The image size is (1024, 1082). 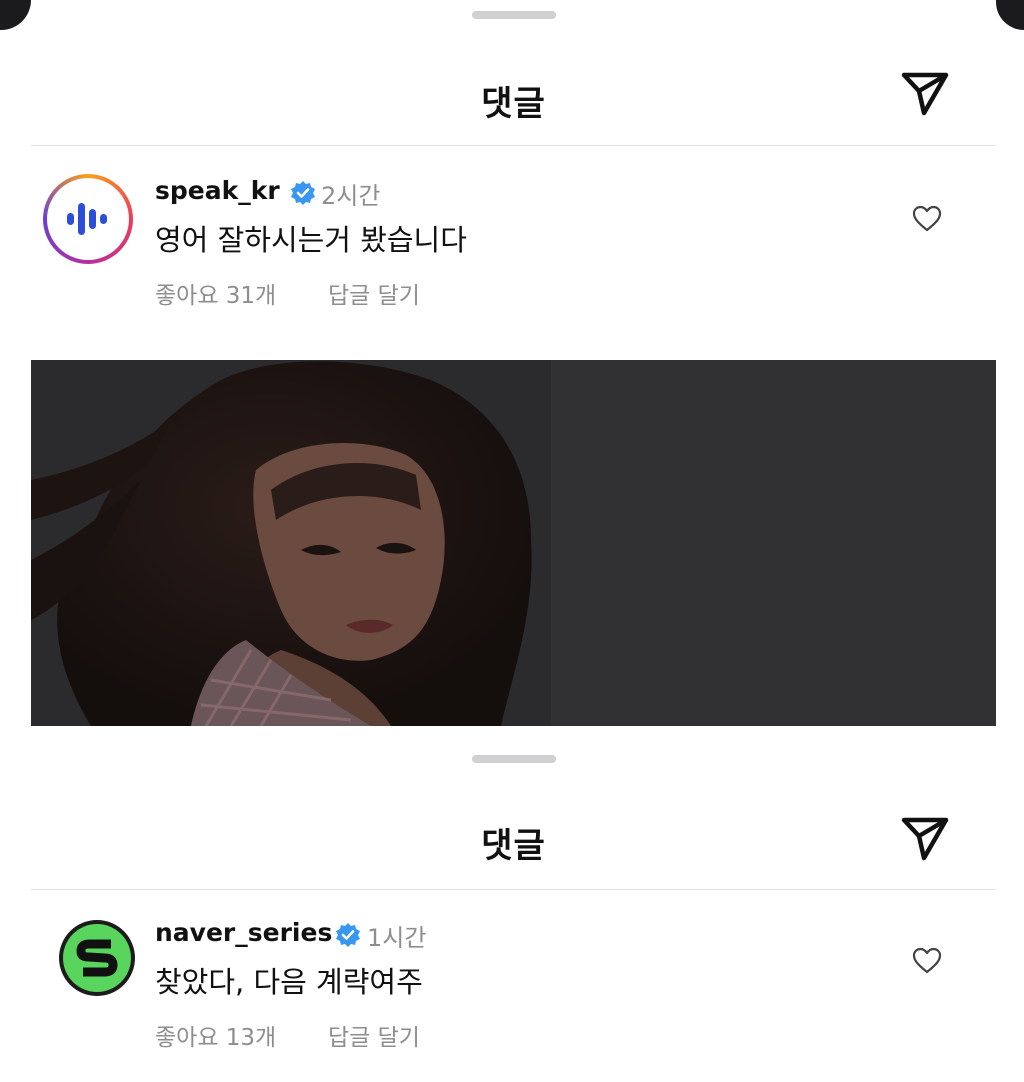 I want to click on comment-time: 2시간, so click(x=351, y=196).